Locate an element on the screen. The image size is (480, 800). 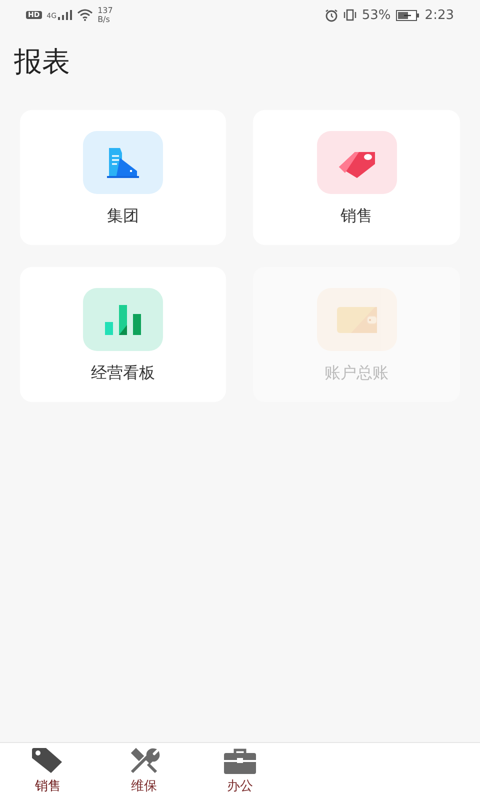
vibrate-icon is located at coordinates (349, 15).